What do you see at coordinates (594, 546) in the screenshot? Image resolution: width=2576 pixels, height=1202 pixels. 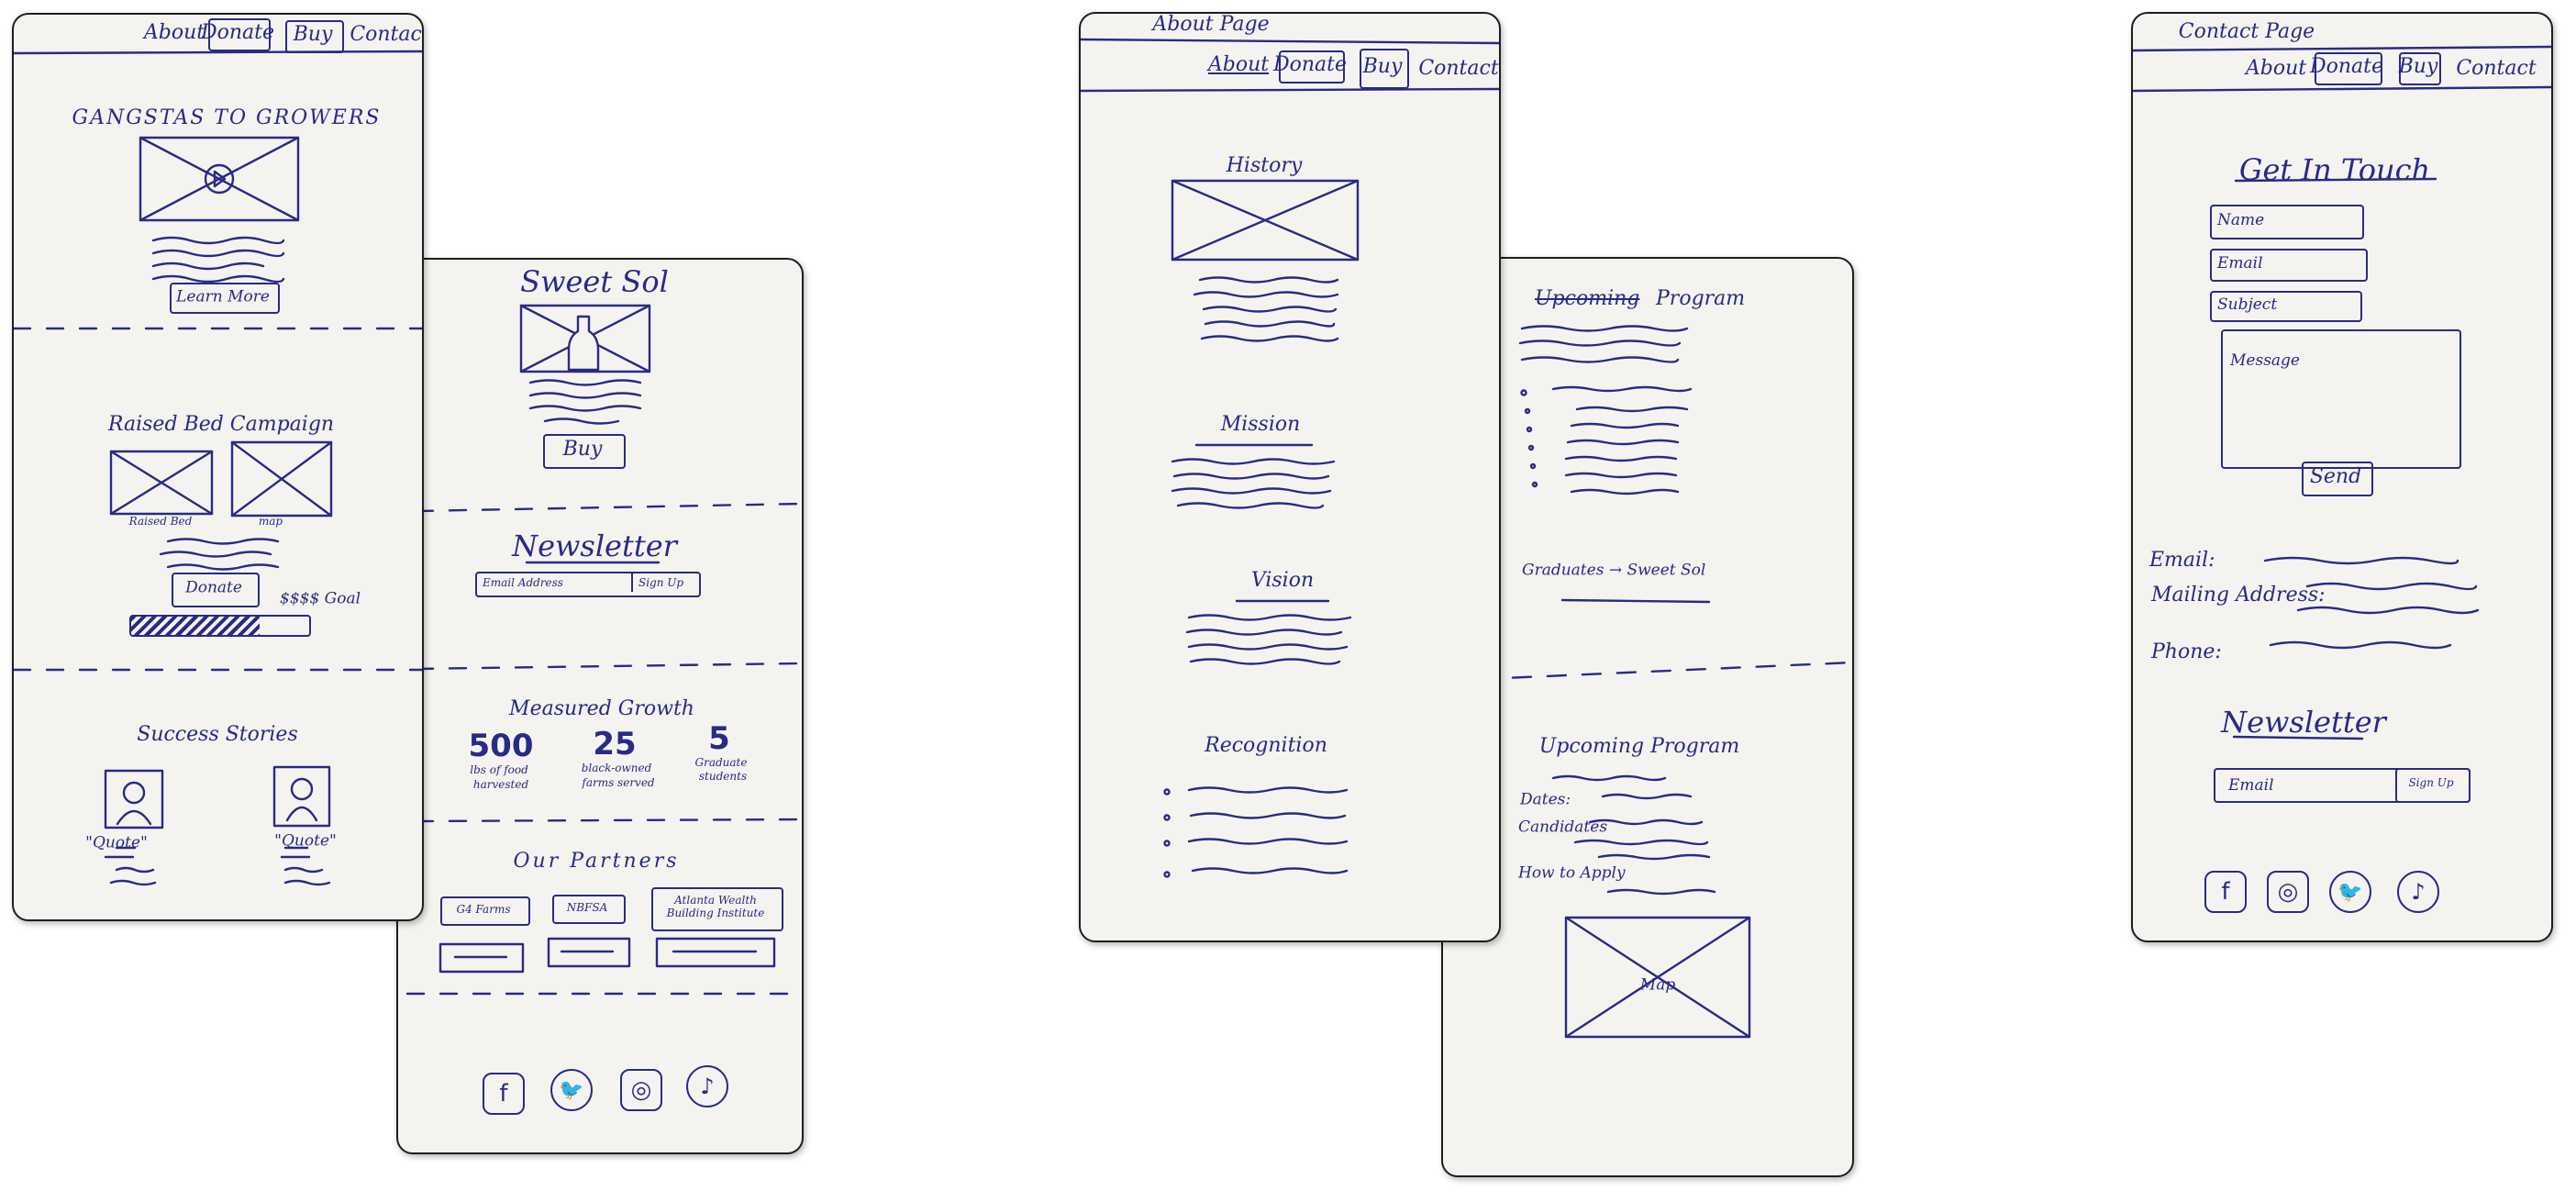 I see `newsletter-title: Newsletter` at bounding box center [594, 546].